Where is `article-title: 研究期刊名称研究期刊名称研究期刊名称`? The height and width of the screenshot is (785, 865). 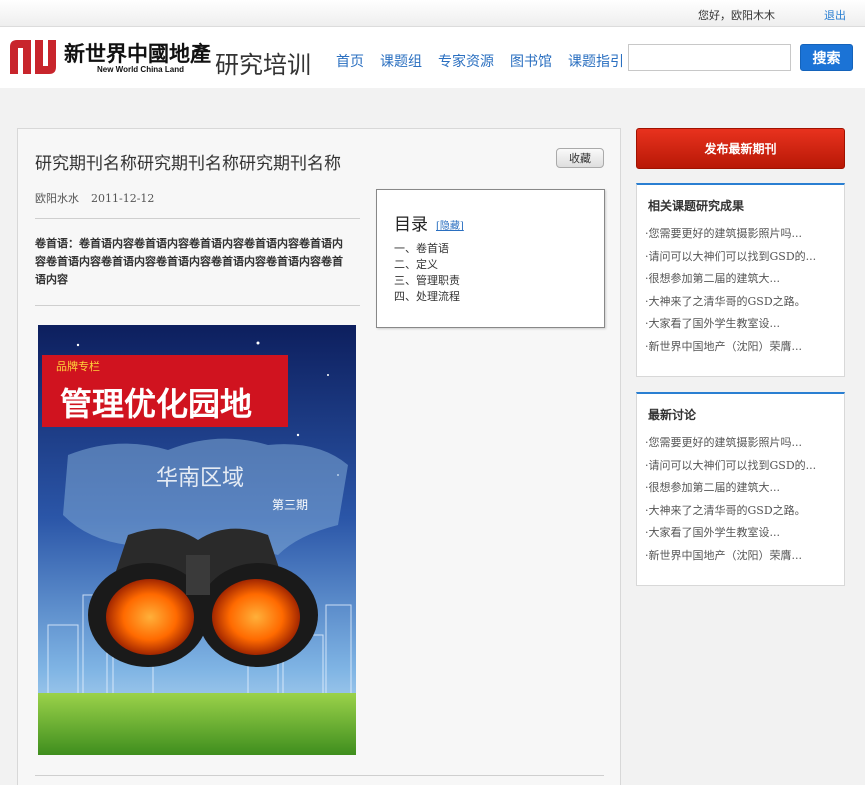 article-title: 研究期刊名称研究期刊名称研究期刊名称 is located at coordinates (188, 164).